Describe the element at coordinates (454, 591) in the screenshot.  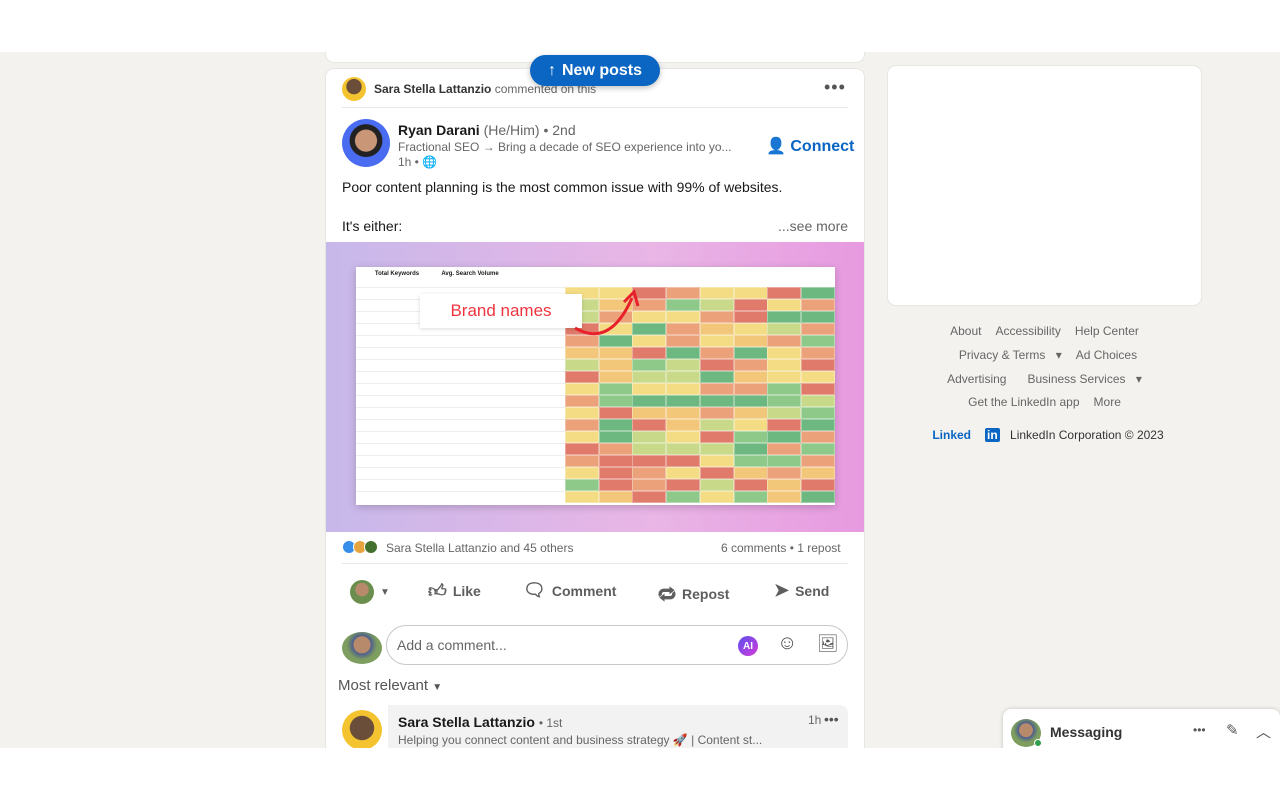
I see `like-button: 👍︎ Like` at that location.